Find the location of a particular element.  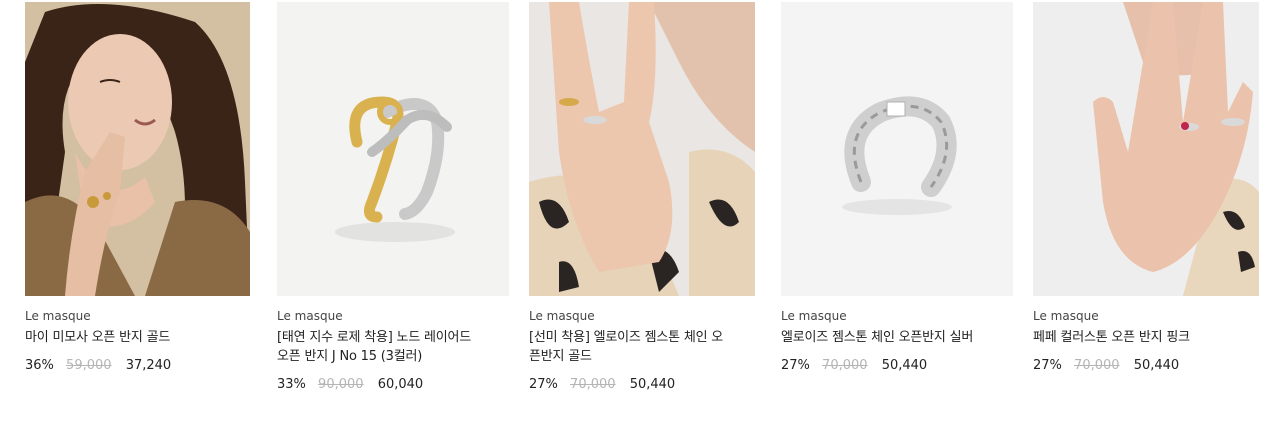

model-portrait-gold-ring-icon is located at coordinates (137, 149).